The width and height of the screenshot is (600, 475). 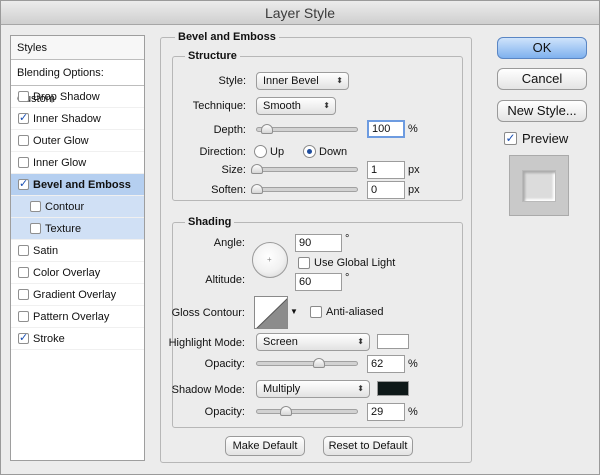 I want to click on preview-label: Preview, so click(x=545, y=138).